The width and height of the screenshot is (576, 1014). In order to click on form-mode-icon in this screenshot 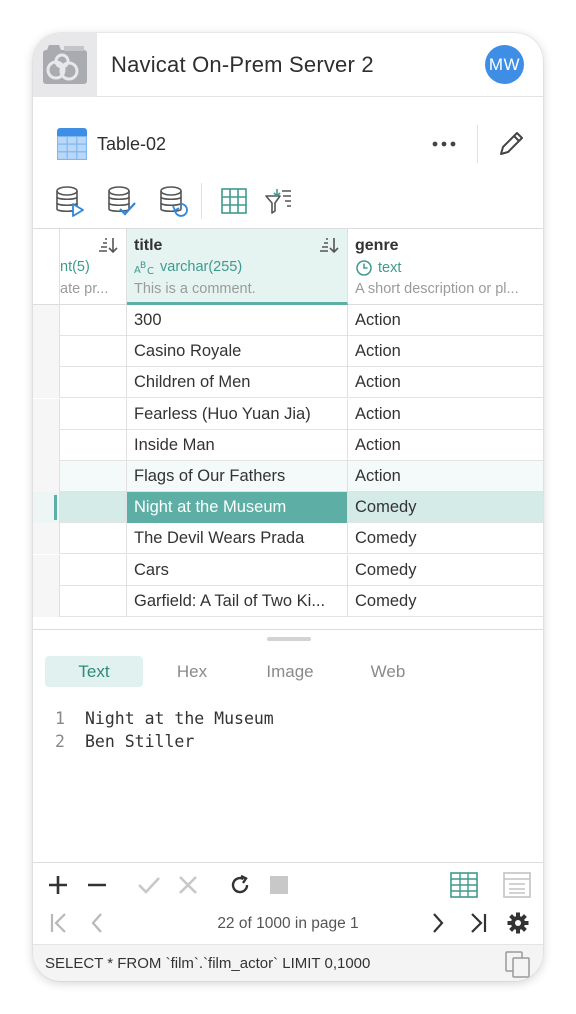, I will do `click(517, 885)`.